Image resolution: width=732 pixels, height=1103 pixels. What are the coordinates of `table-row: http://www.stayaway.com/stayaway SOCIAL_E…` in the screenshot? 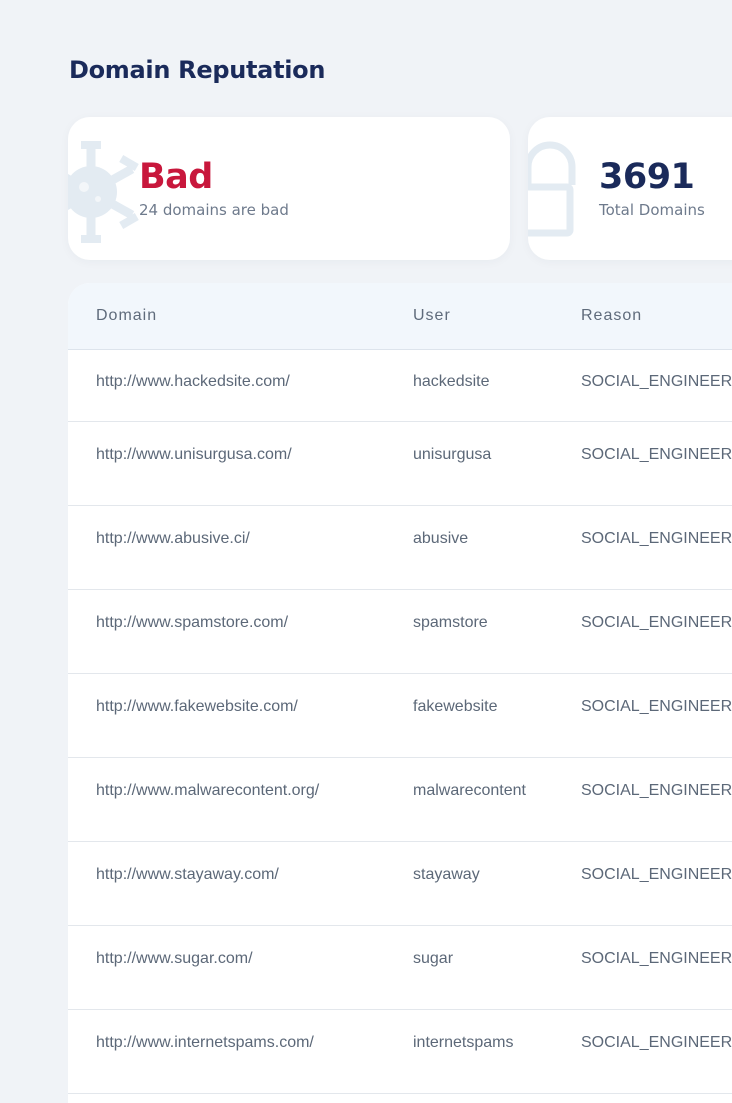 It's located at (400, 884).